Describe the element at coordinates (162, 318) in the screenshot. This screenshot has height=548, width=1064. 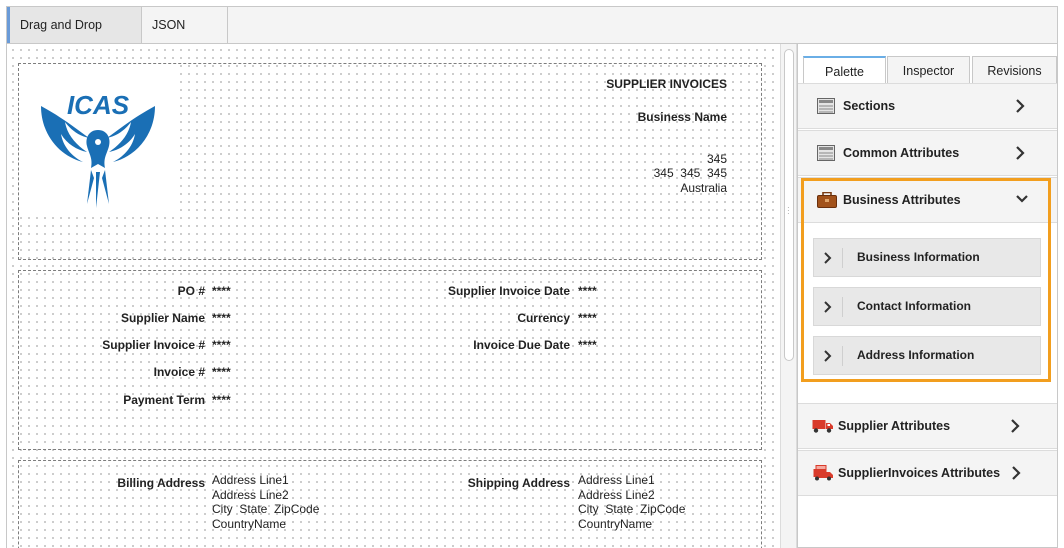
I see `supplier-name-label: Supplier Name` at that location.